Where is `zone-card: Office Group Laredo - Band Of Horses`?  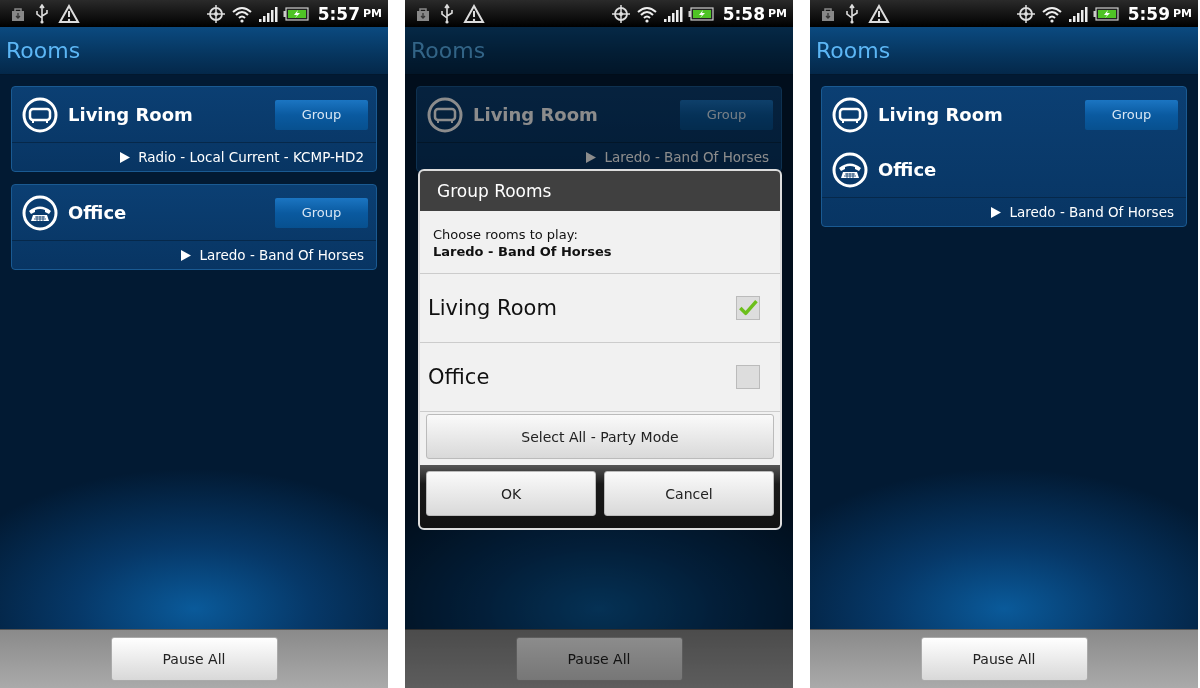
zone-card: Office Group Laredo - Band Of Horses is located at coordinates (194, 227).